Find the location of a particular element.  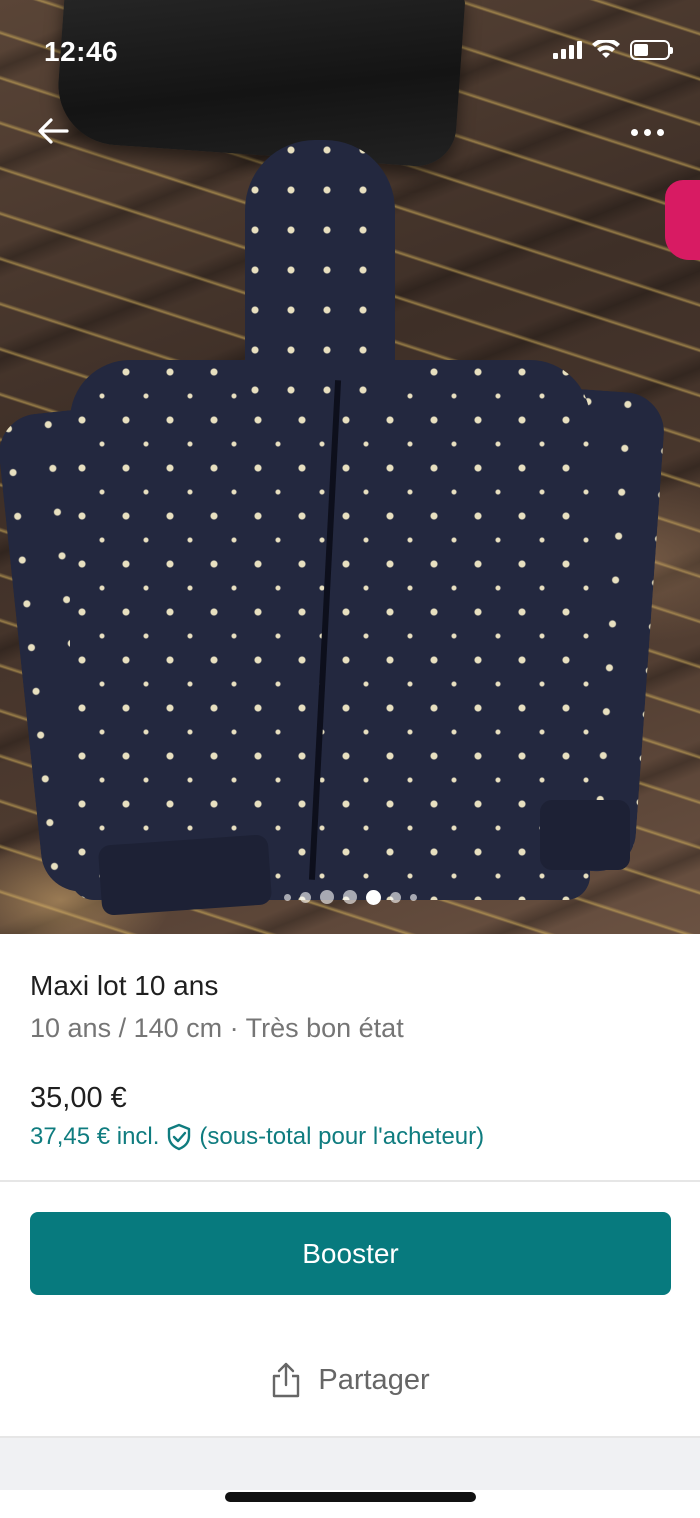

back-button is located at coordinates (53, 131).